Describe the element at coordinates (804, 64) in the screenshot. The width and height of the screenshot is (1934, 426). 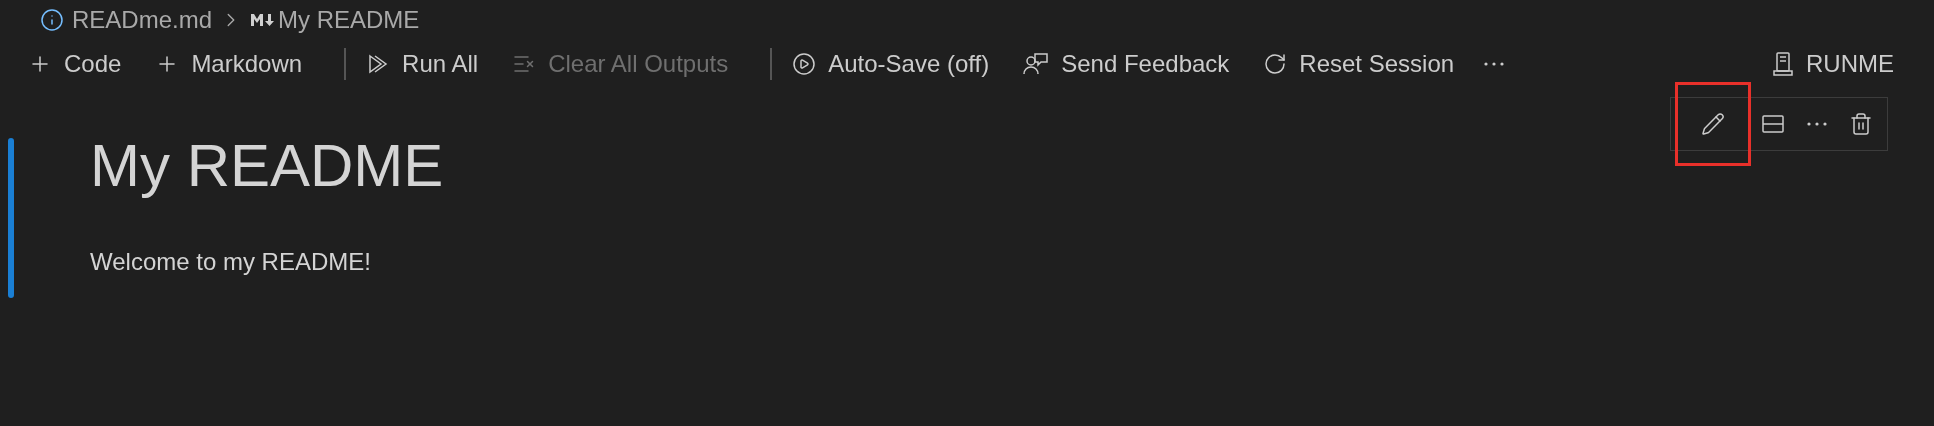
I see `play-circle-icon` at that location.